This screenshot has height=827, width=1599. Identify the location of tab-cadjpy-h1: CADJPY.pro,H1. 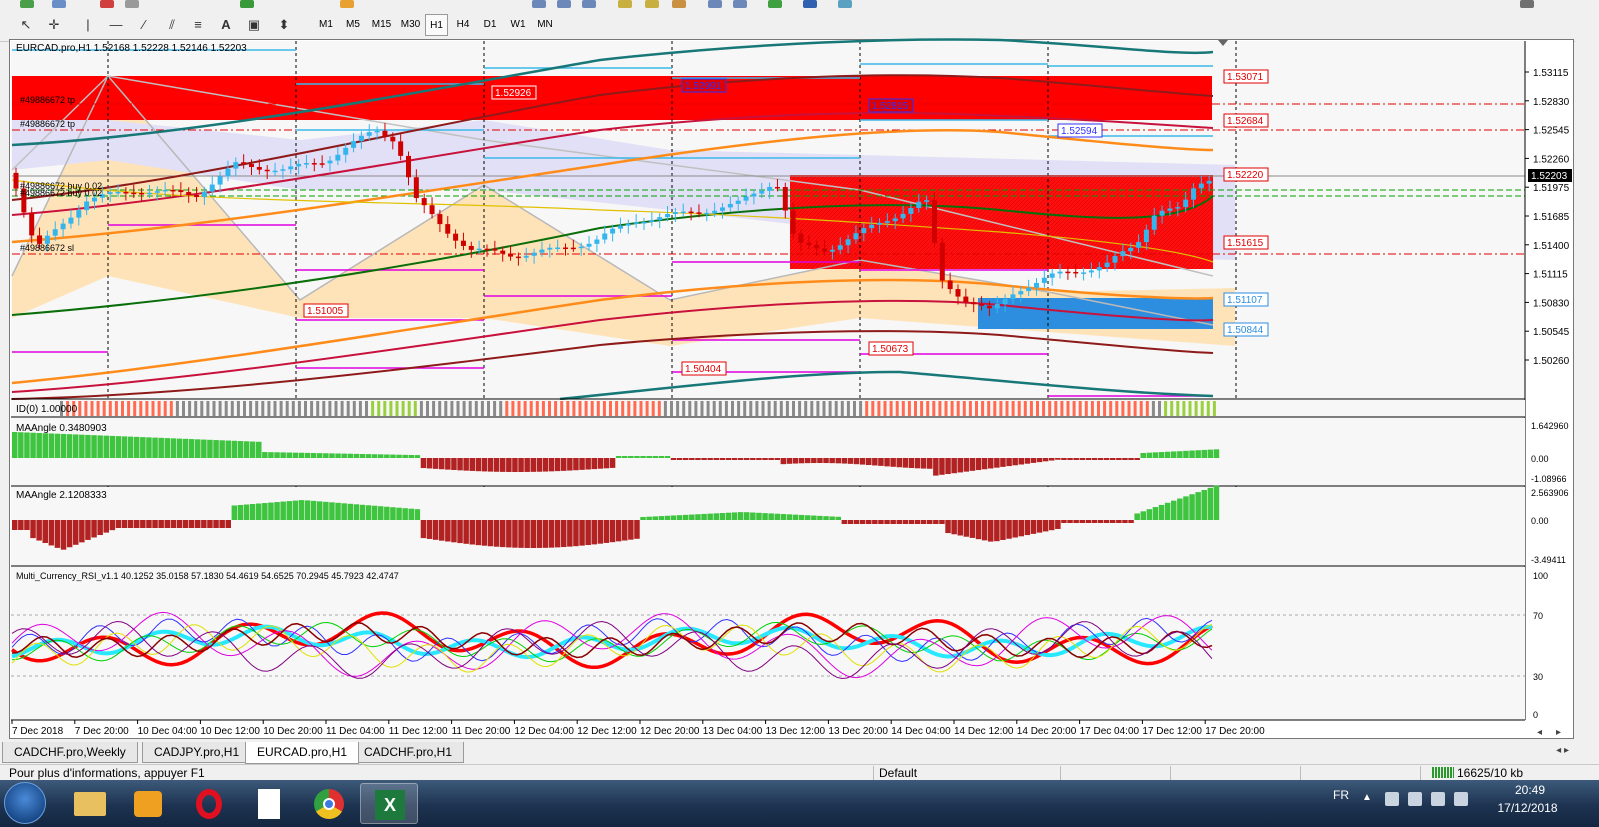
(197, 752).